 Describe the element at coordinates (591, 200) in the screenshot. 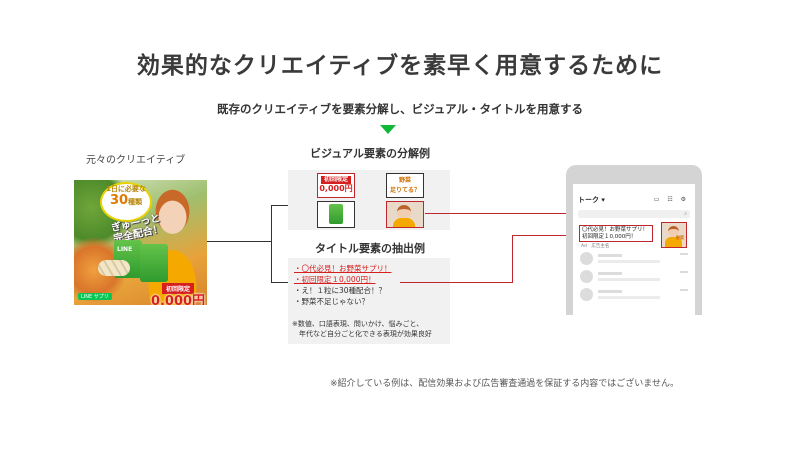

I see `talk-tab-header: トーク ▾` at that location.